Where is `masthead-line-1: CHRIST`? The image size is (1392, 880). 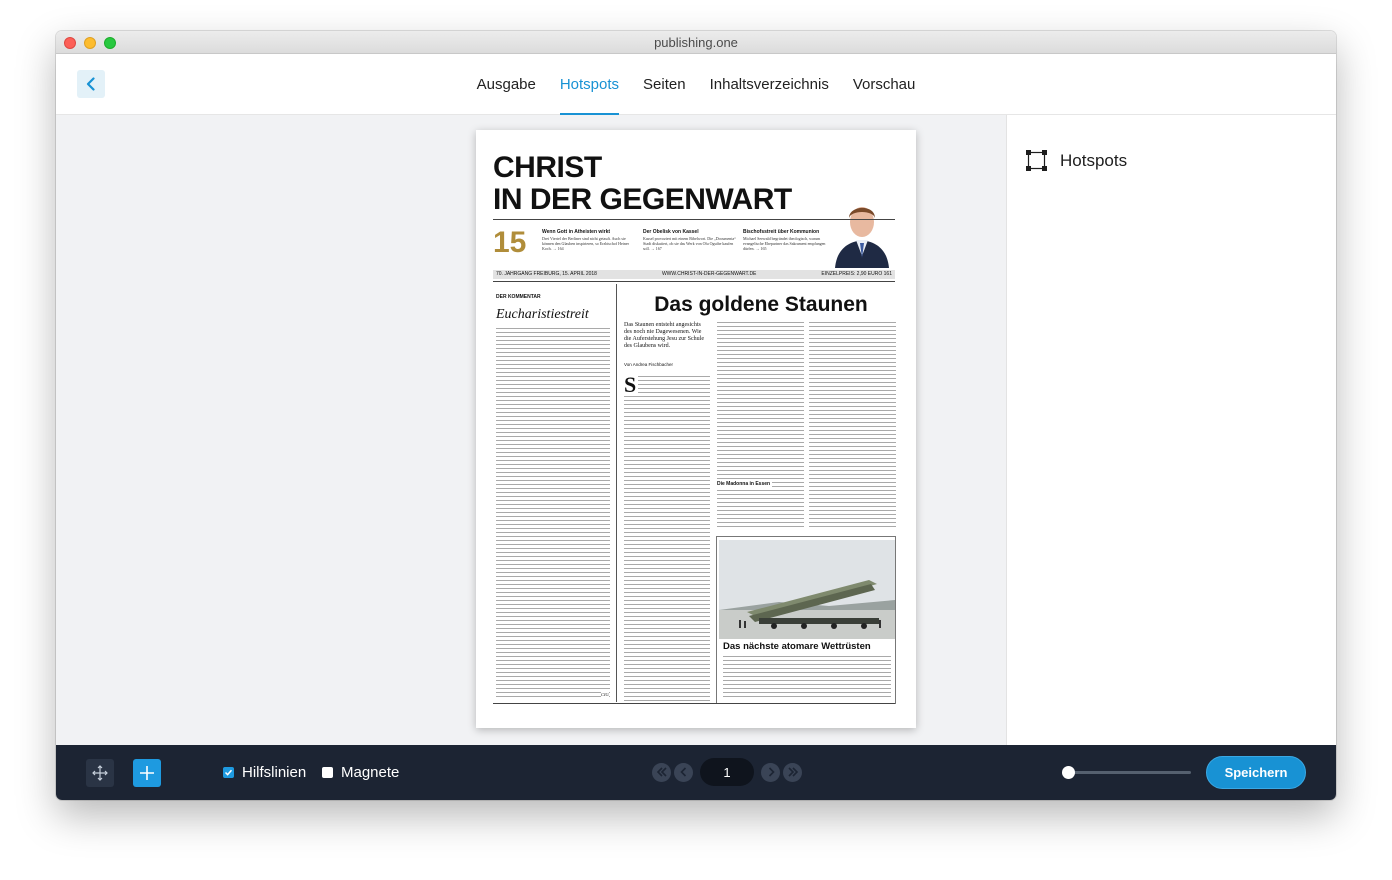
masthead-line-1: CHRIST is located at coordinates (547, 167).